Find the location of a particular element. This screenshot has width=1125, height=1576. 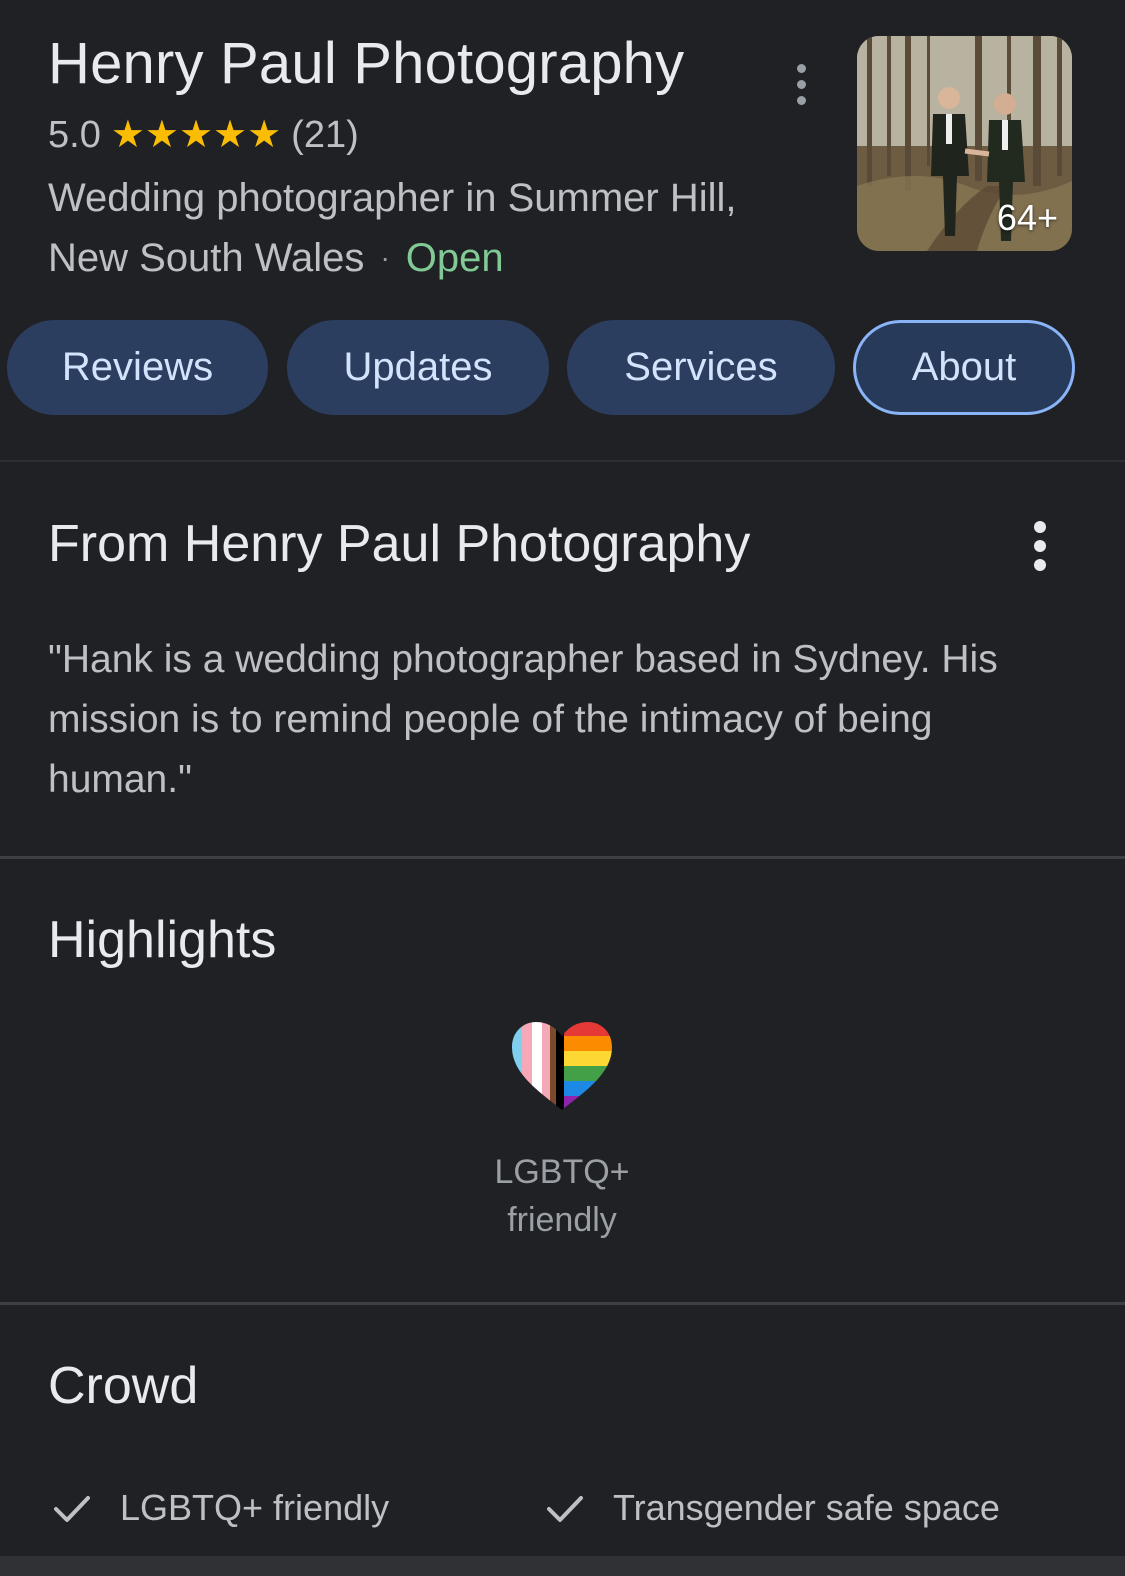

from-section-title: From Henry Paul Photography is located at coordinates (399, 544).